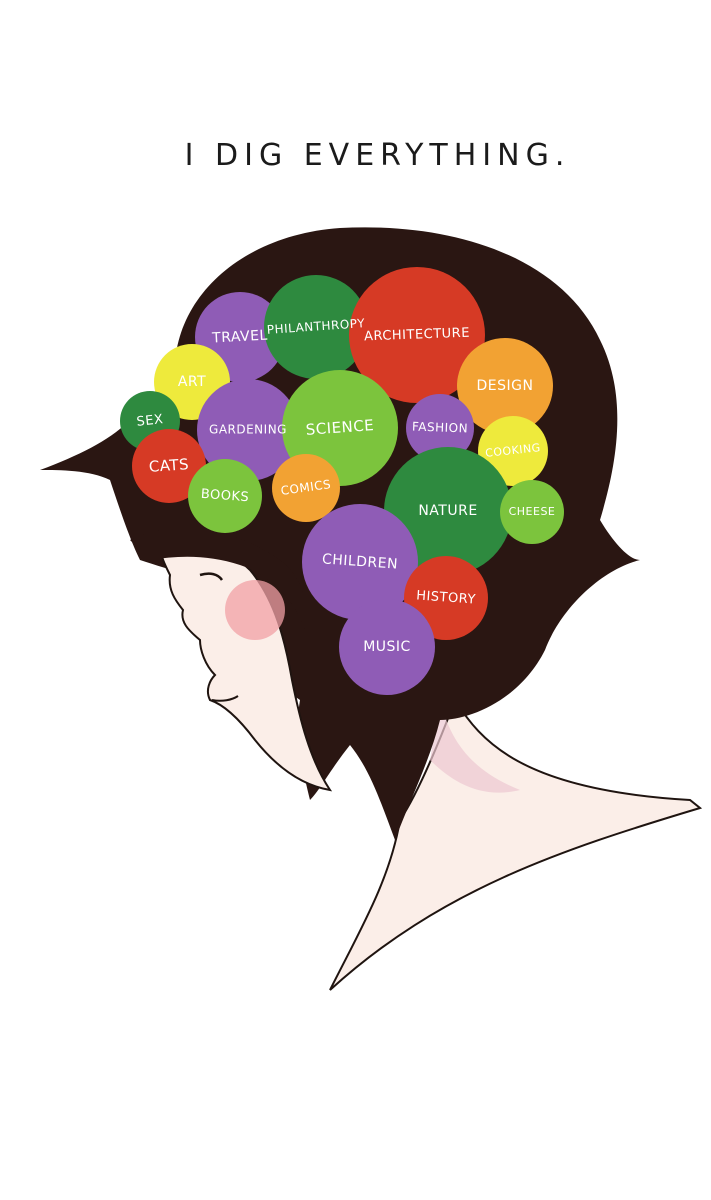 The height and width of the screenshot is (1200, 711). Describe the element at coordinates (248, 430) in the screenshot. I see `bubble-label-gardening: GARDENING` at that location.